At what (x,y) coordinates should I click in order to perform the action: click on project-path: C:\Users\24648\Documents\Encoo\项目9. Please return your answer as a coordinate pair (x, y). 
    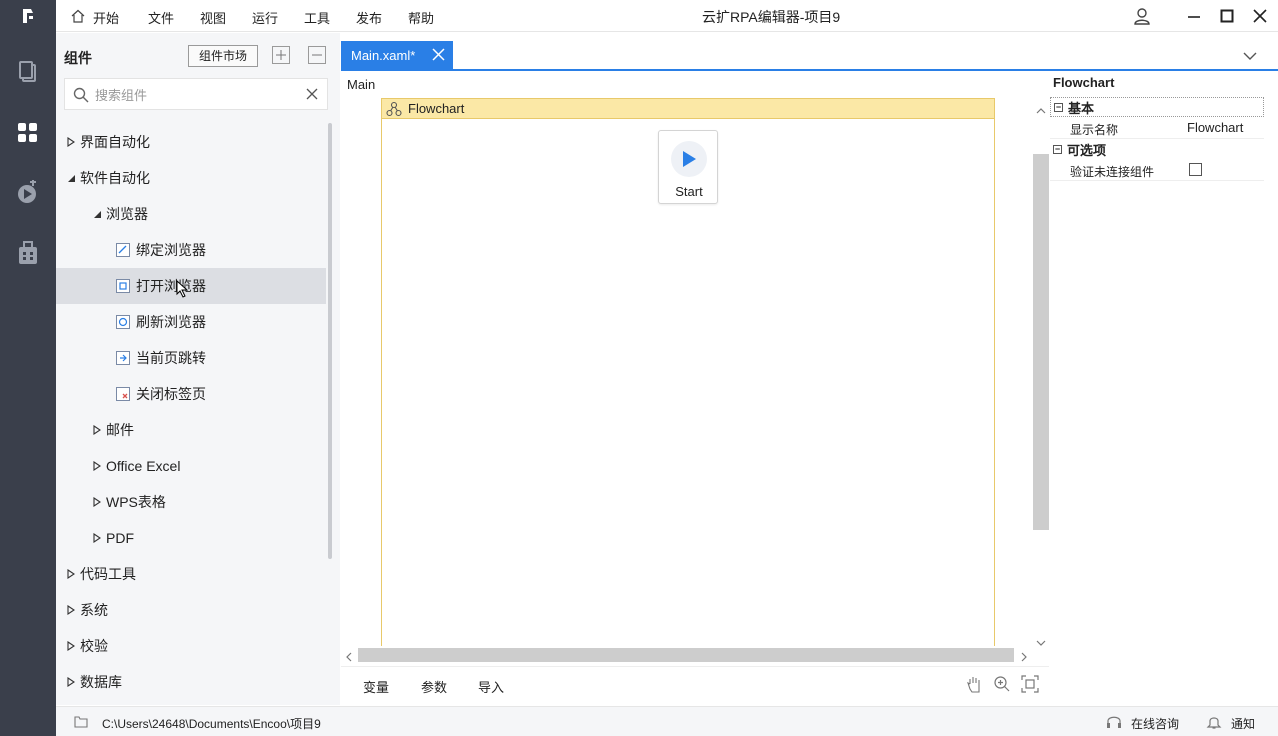
    Looking at the image, I should click on (211, 724).